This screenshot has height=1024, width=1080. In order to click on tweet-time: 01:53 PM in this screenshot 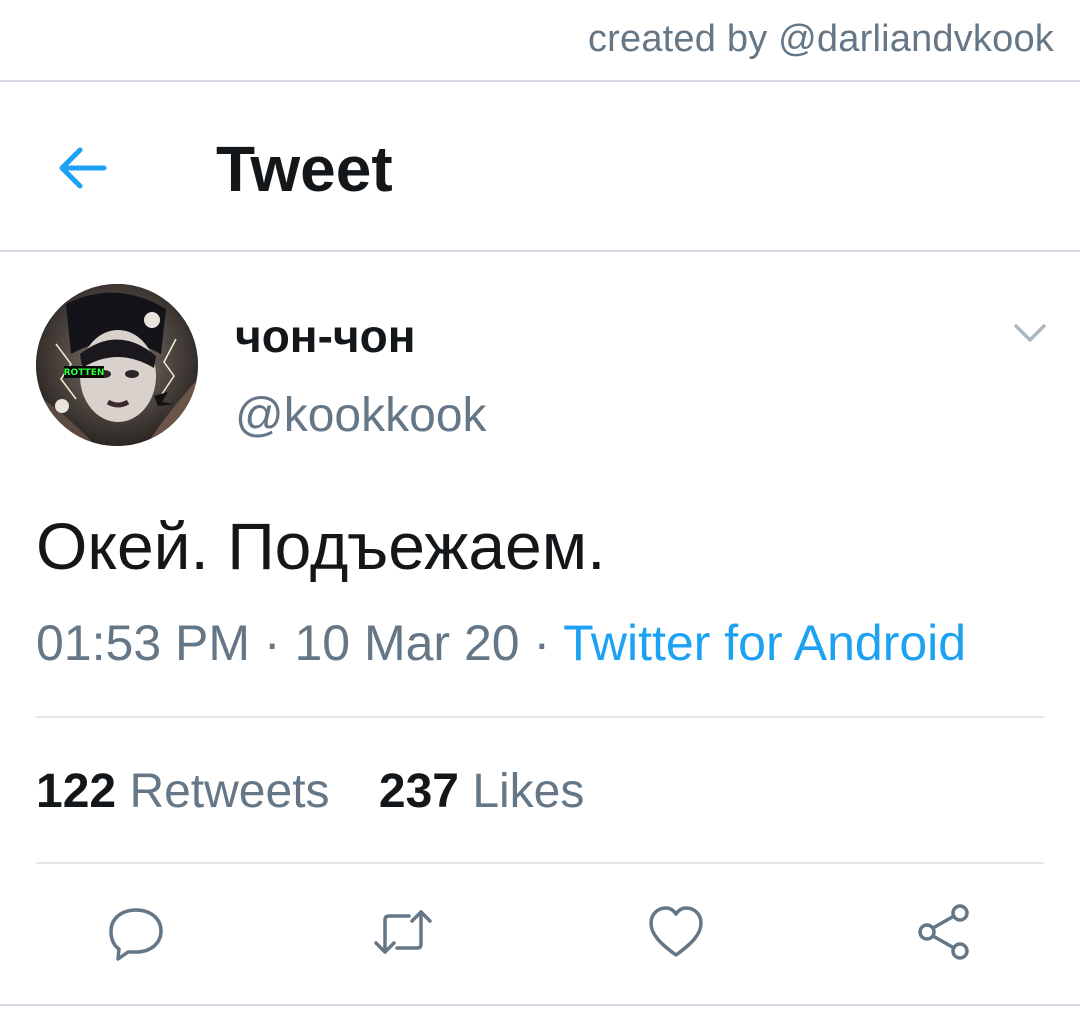, I will do `click(143, 643)`.